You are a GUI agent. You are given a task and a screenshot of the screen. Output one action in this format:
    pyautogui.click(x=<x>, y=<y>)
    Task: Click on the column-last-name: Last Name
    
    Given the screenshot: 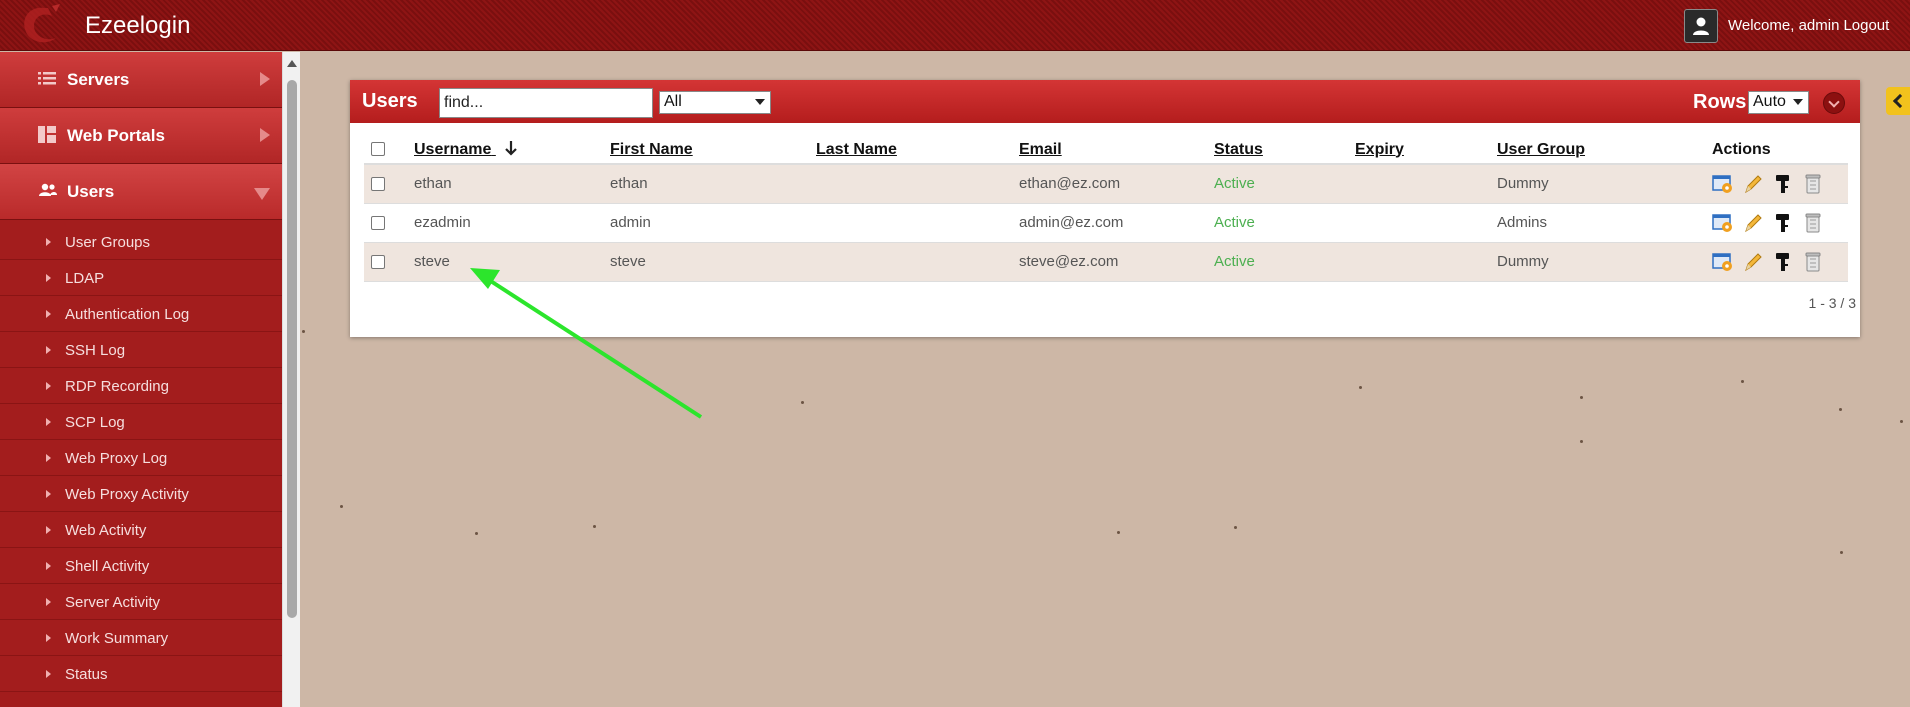 What is the action you would take?
    pyautogui.click(x=917, y=150)
    